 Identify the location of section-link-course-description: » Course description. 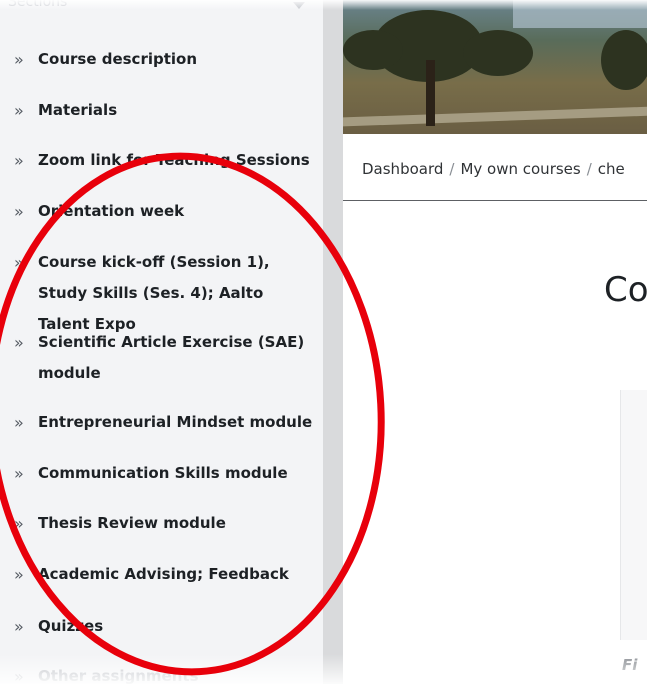
(164, 59).